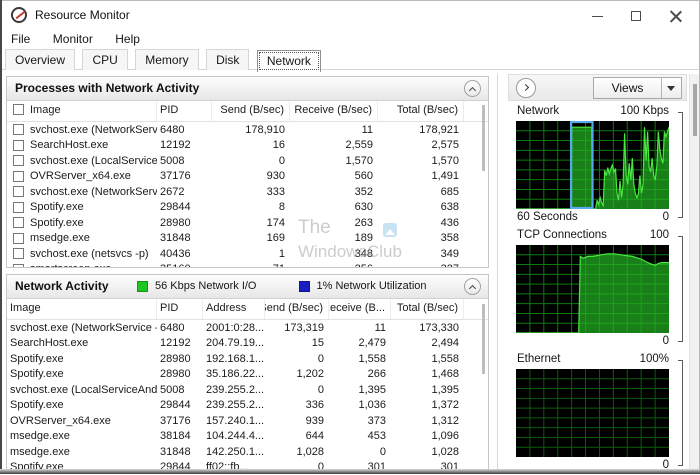 Image resolution: width=700 pixels, height=475 pixels. What do you see at coordinates (445, 420) in the screenshot?
I see `cell-total: 1,312` at bounding box center [445, 420].